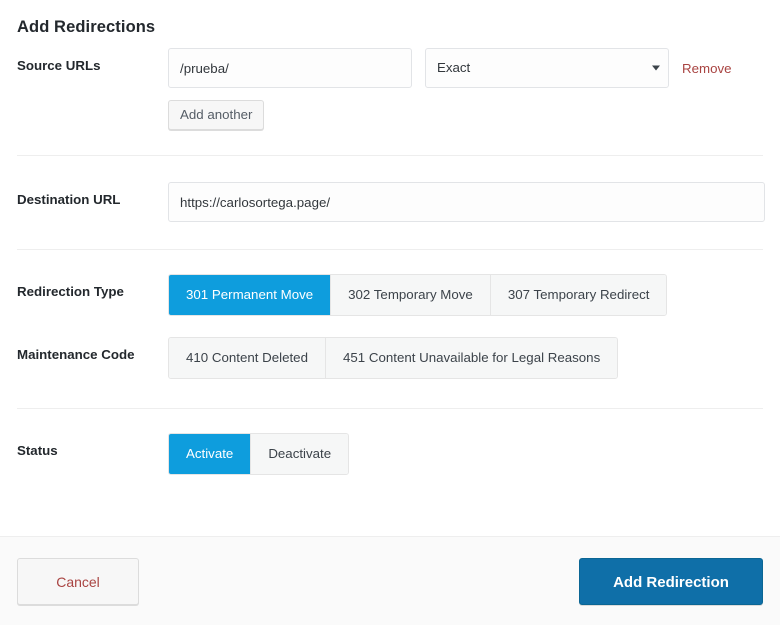 This screenshot has width=780, height=625. I want to click on status-label: Status, so click(37, 450).